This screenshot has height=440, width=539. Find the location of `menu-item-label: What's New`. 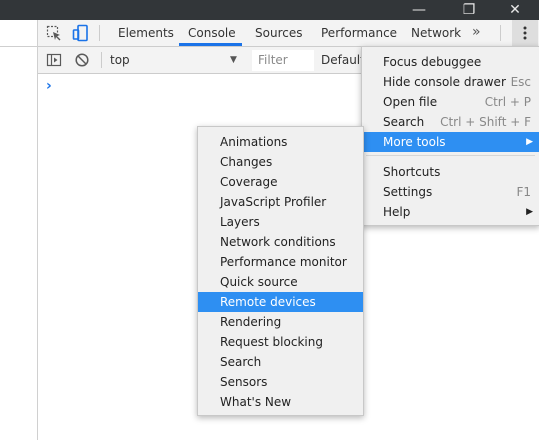

menu-item-label: What's New is located at coordinates (256, 402).